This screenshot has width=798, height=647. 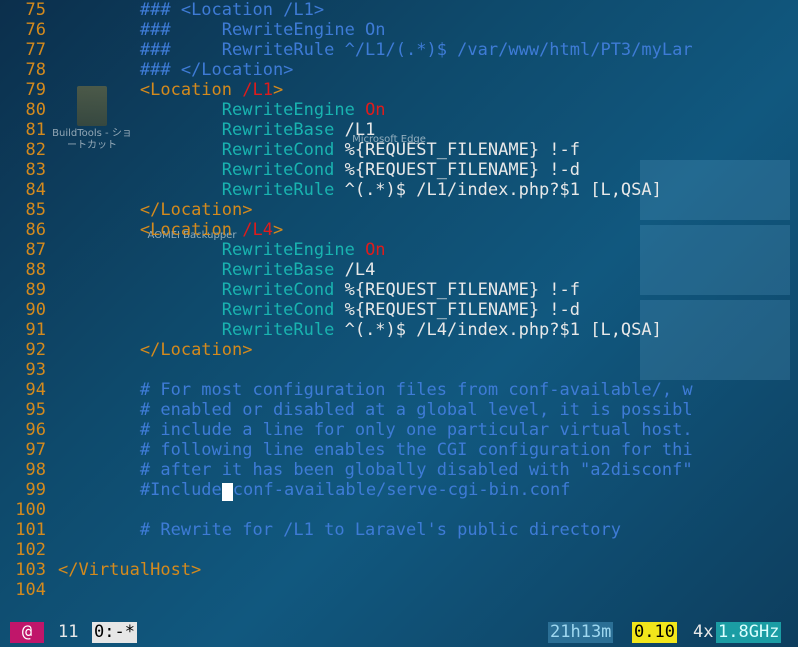 I want to click on code-token: RewriteBase, so click(x=283, y=130).